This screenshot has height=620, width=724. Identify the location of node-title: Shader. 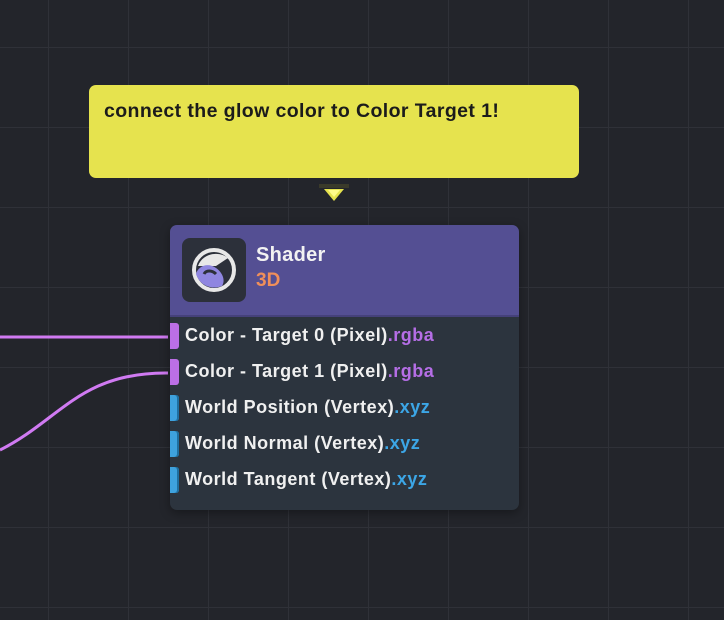
(291, 255).